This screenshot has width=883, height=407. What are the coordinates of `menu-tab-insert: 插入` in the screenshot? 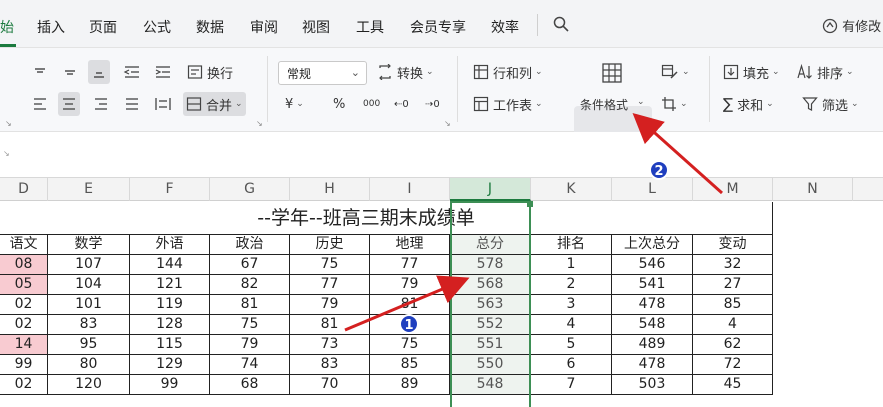 It's located at (51, 27).